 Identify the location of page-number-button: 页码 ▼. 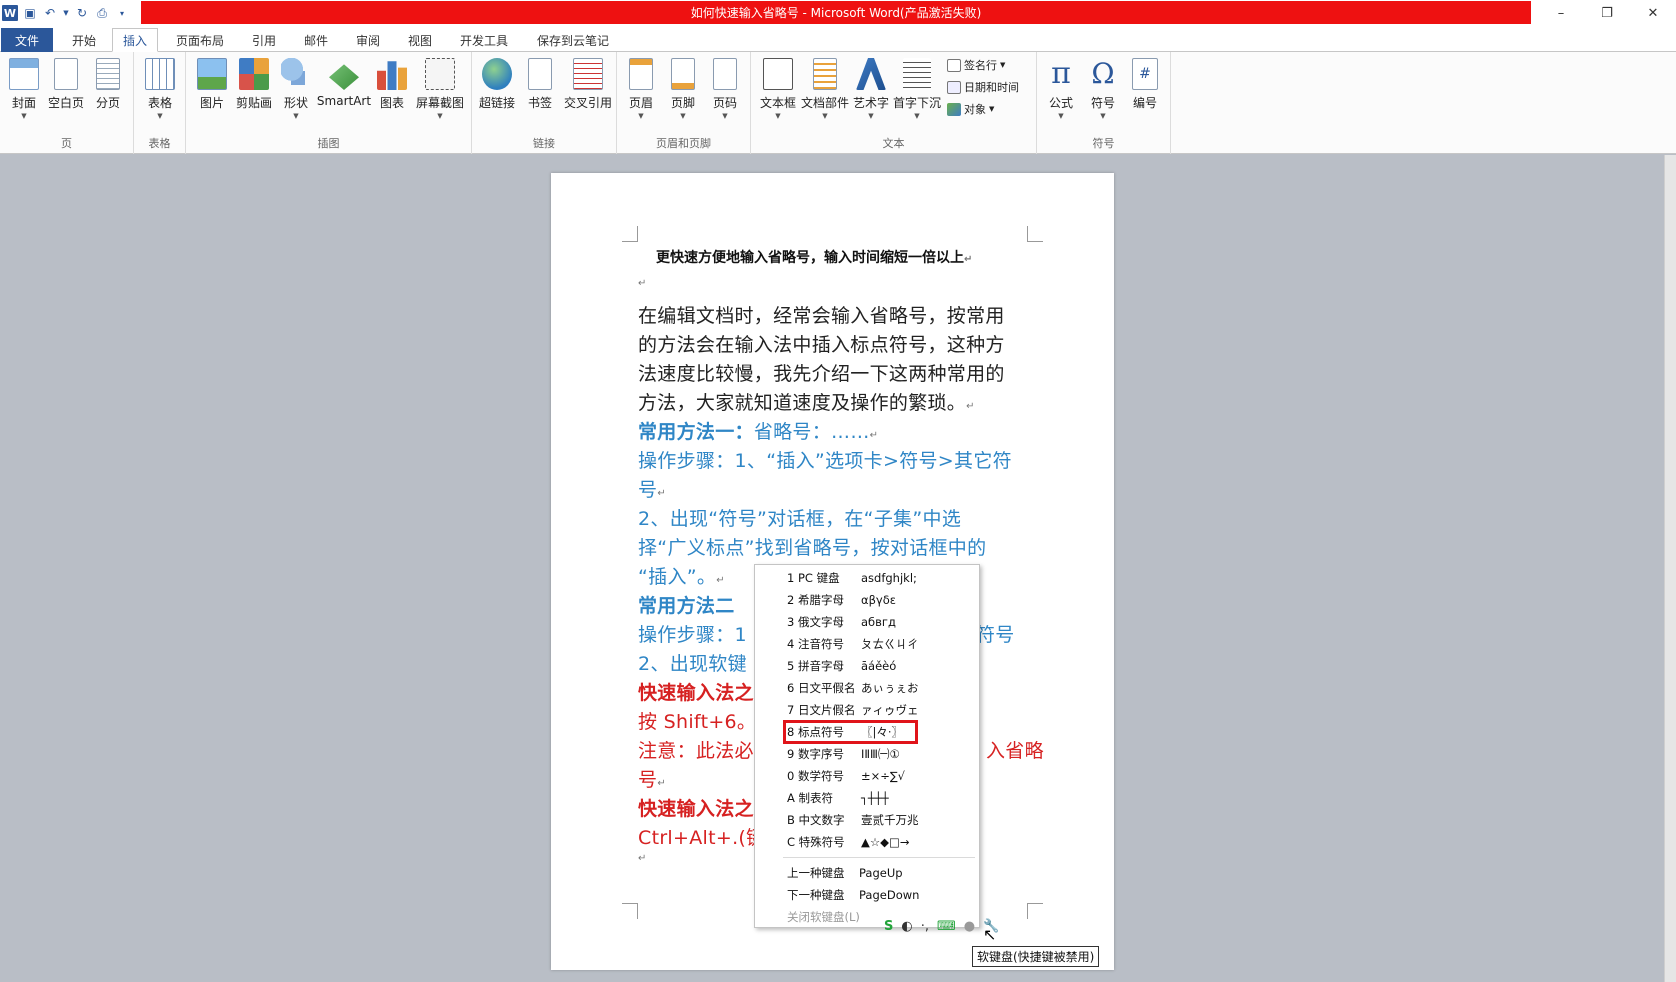
(725, 92).